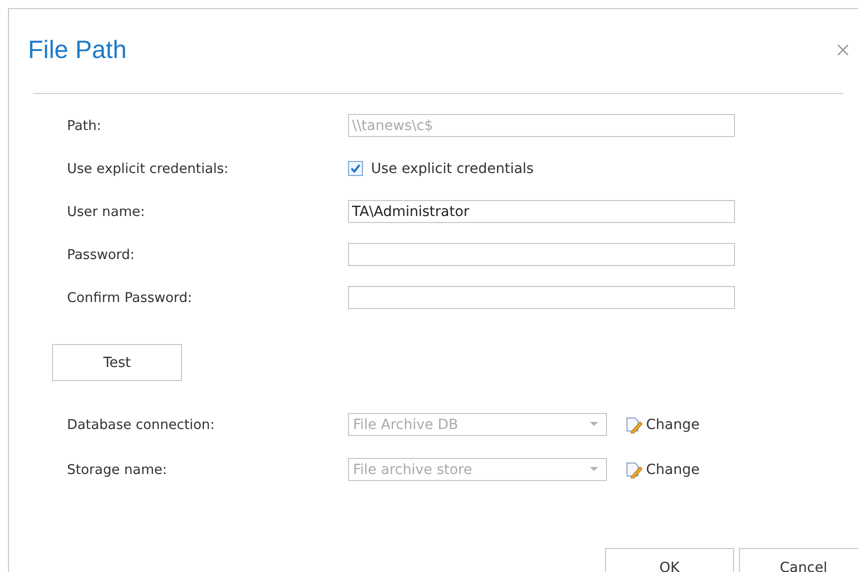 The image size is (858, 572). Describe the element at coordinates (541, 211) in the screenshot. I see `text-field: TA\Administrator` at that location.